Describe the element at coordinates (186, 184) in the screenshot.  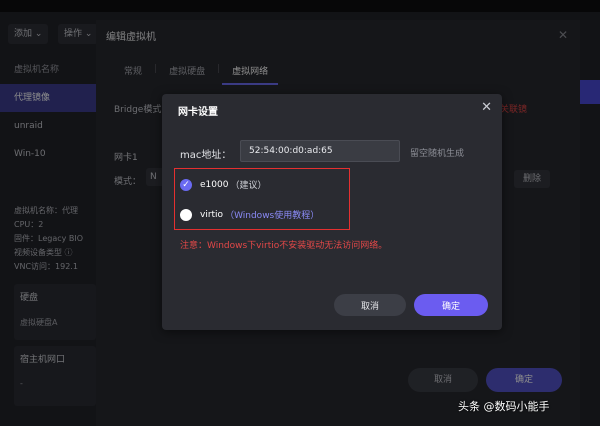
I see `radio-checked-icon: ✓` at that location.